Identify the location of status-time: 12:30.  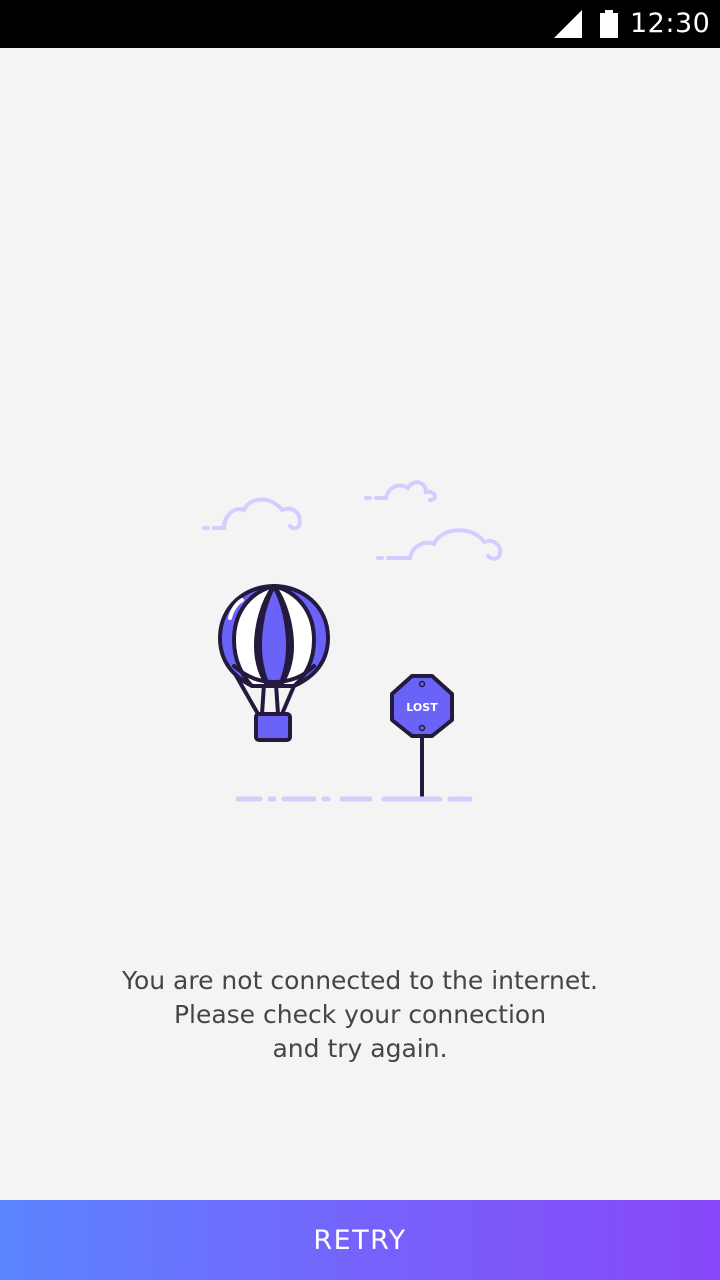
(670, 23).